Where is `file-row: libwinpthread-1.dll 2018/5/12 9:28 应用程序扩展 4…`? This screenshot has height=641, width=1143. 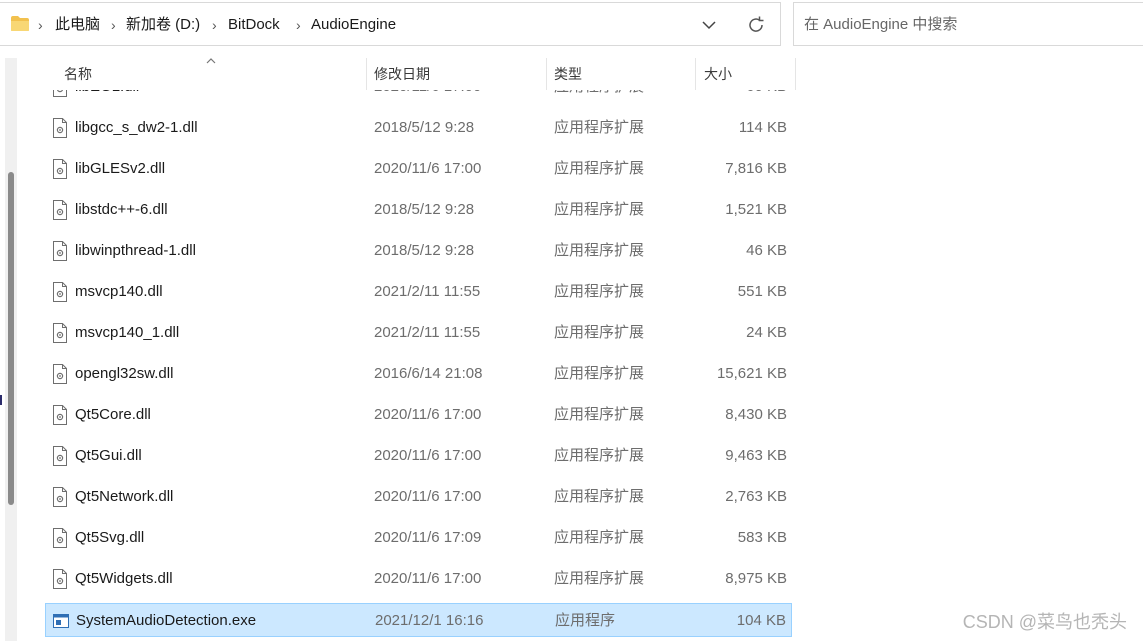
file-row: libwinpthread-1.dll 2018/5/12 9:28 应用程序扩展 4… is located at coordinates (418, 251).